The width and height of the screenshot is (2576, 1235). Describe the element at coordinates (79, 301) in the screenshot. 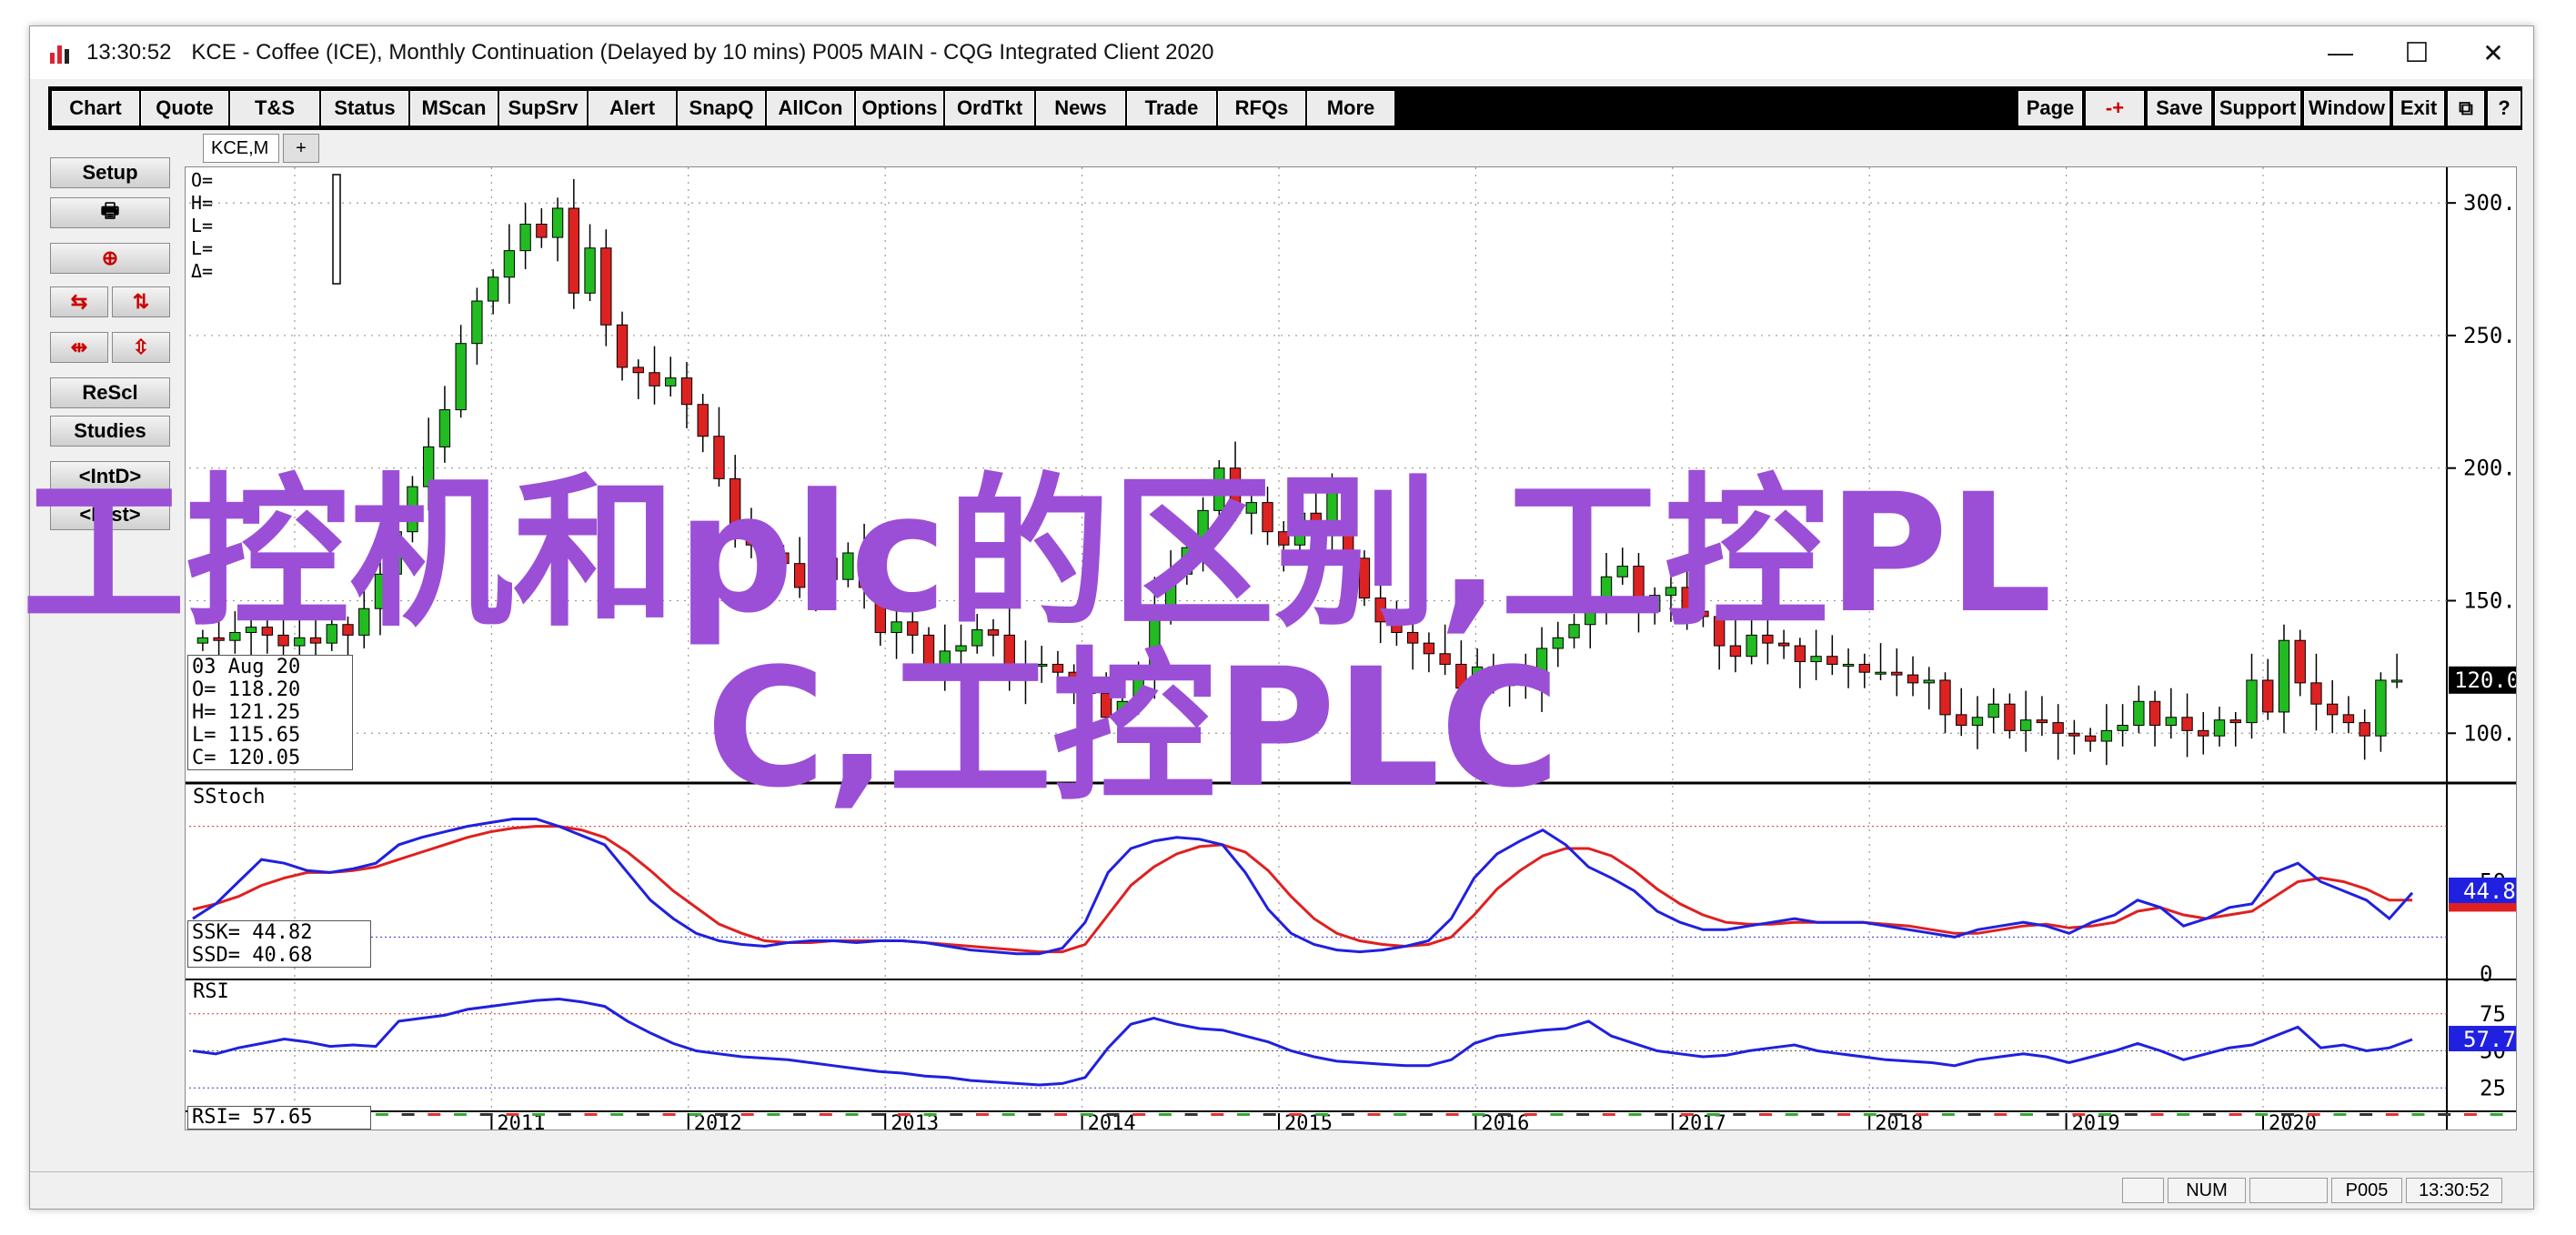

I see `scroll-left-button: ⇆` at that location.